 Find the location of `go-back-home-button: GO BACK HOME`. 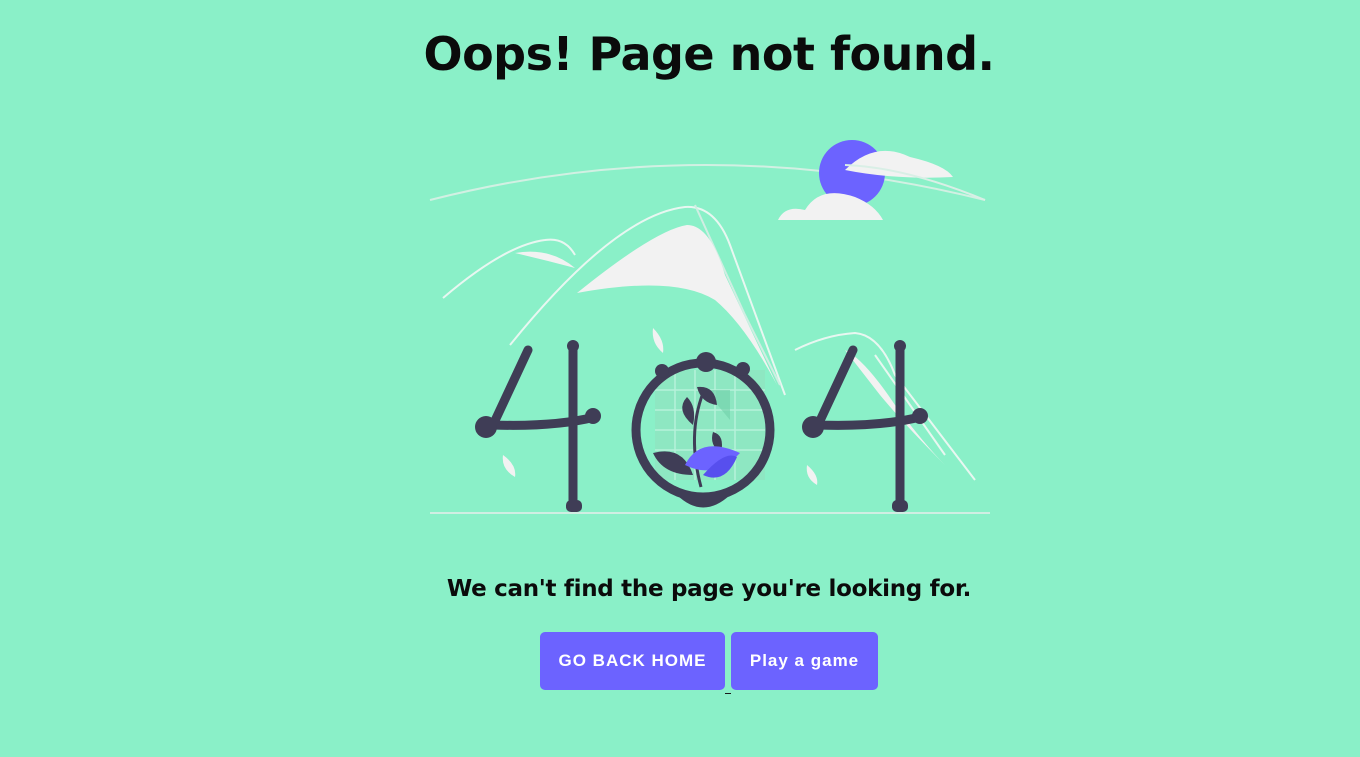

go-back-home-button: GO BACK HOME is located at coordinates (632, 661).